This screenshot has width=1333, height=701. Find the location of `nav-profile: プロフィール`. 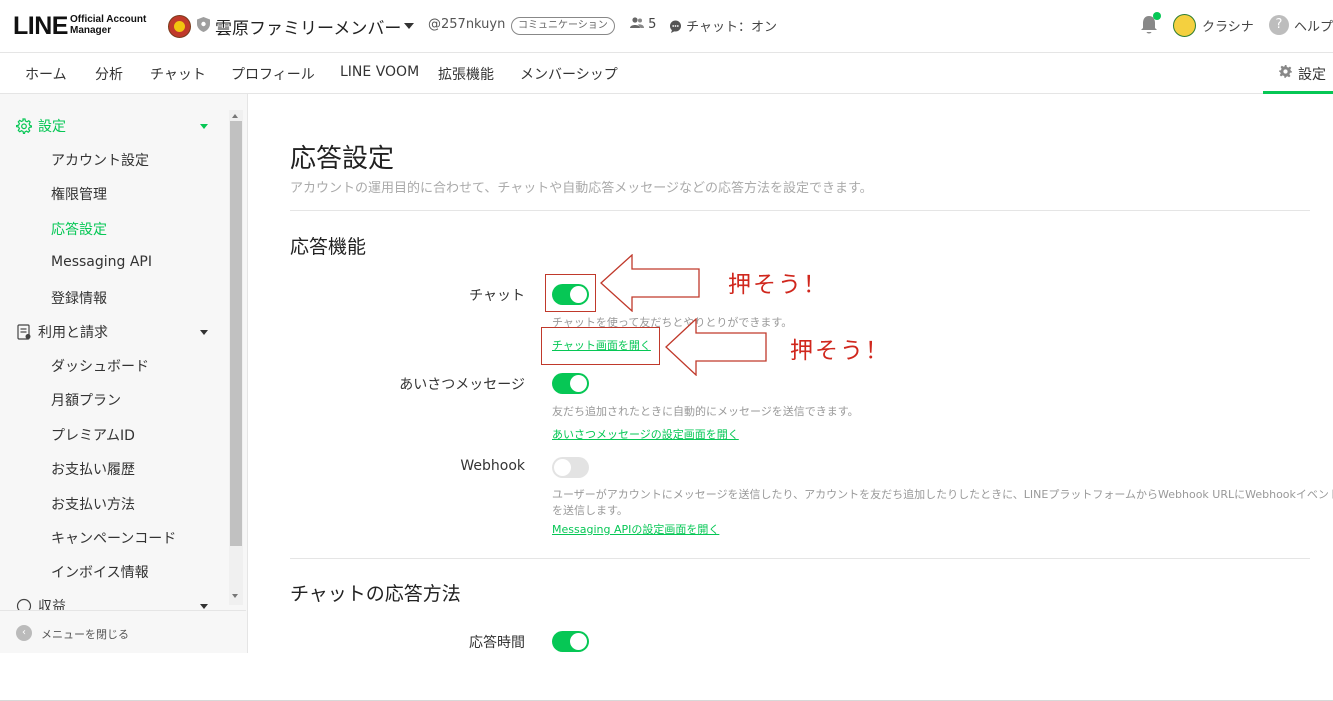

nav-profile: プロフィール is located at coordinates (273, 74).